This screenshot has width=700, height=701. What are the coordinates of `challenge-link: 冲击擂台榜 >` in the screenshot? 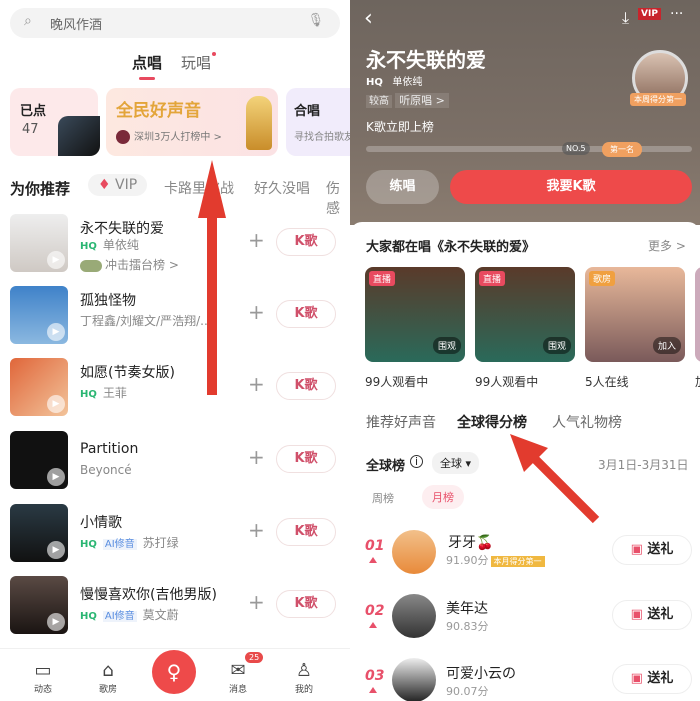 It's located at (142, 265).